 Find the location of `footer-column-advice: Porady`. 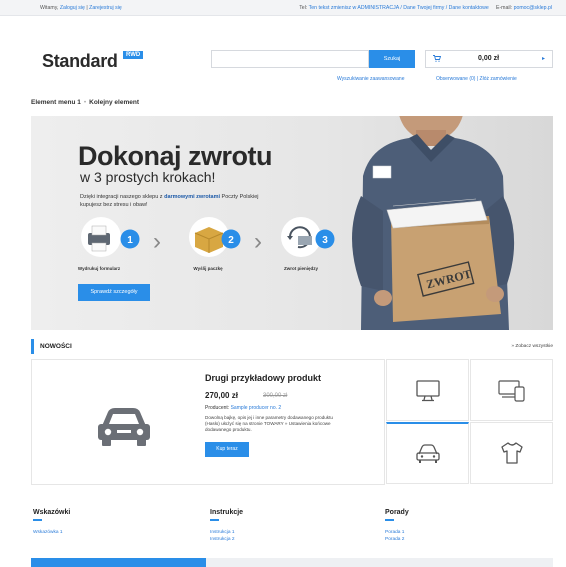

footer-column-advice: Porady is located at coordinates (397, 515).